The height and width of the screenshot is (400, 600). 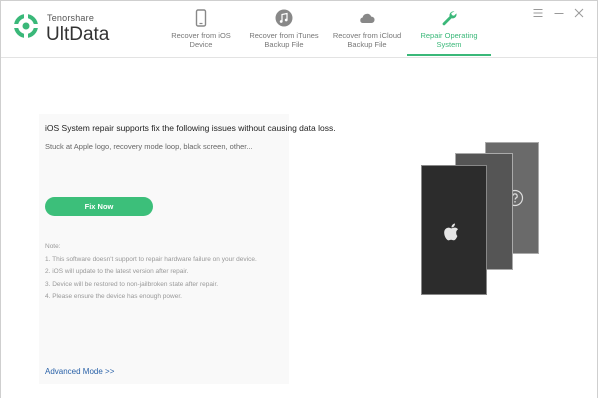 What do you see at coordinates (53, 246) in the screenshot?
I see `note-title: Note:` at bounding box center [53, 246].